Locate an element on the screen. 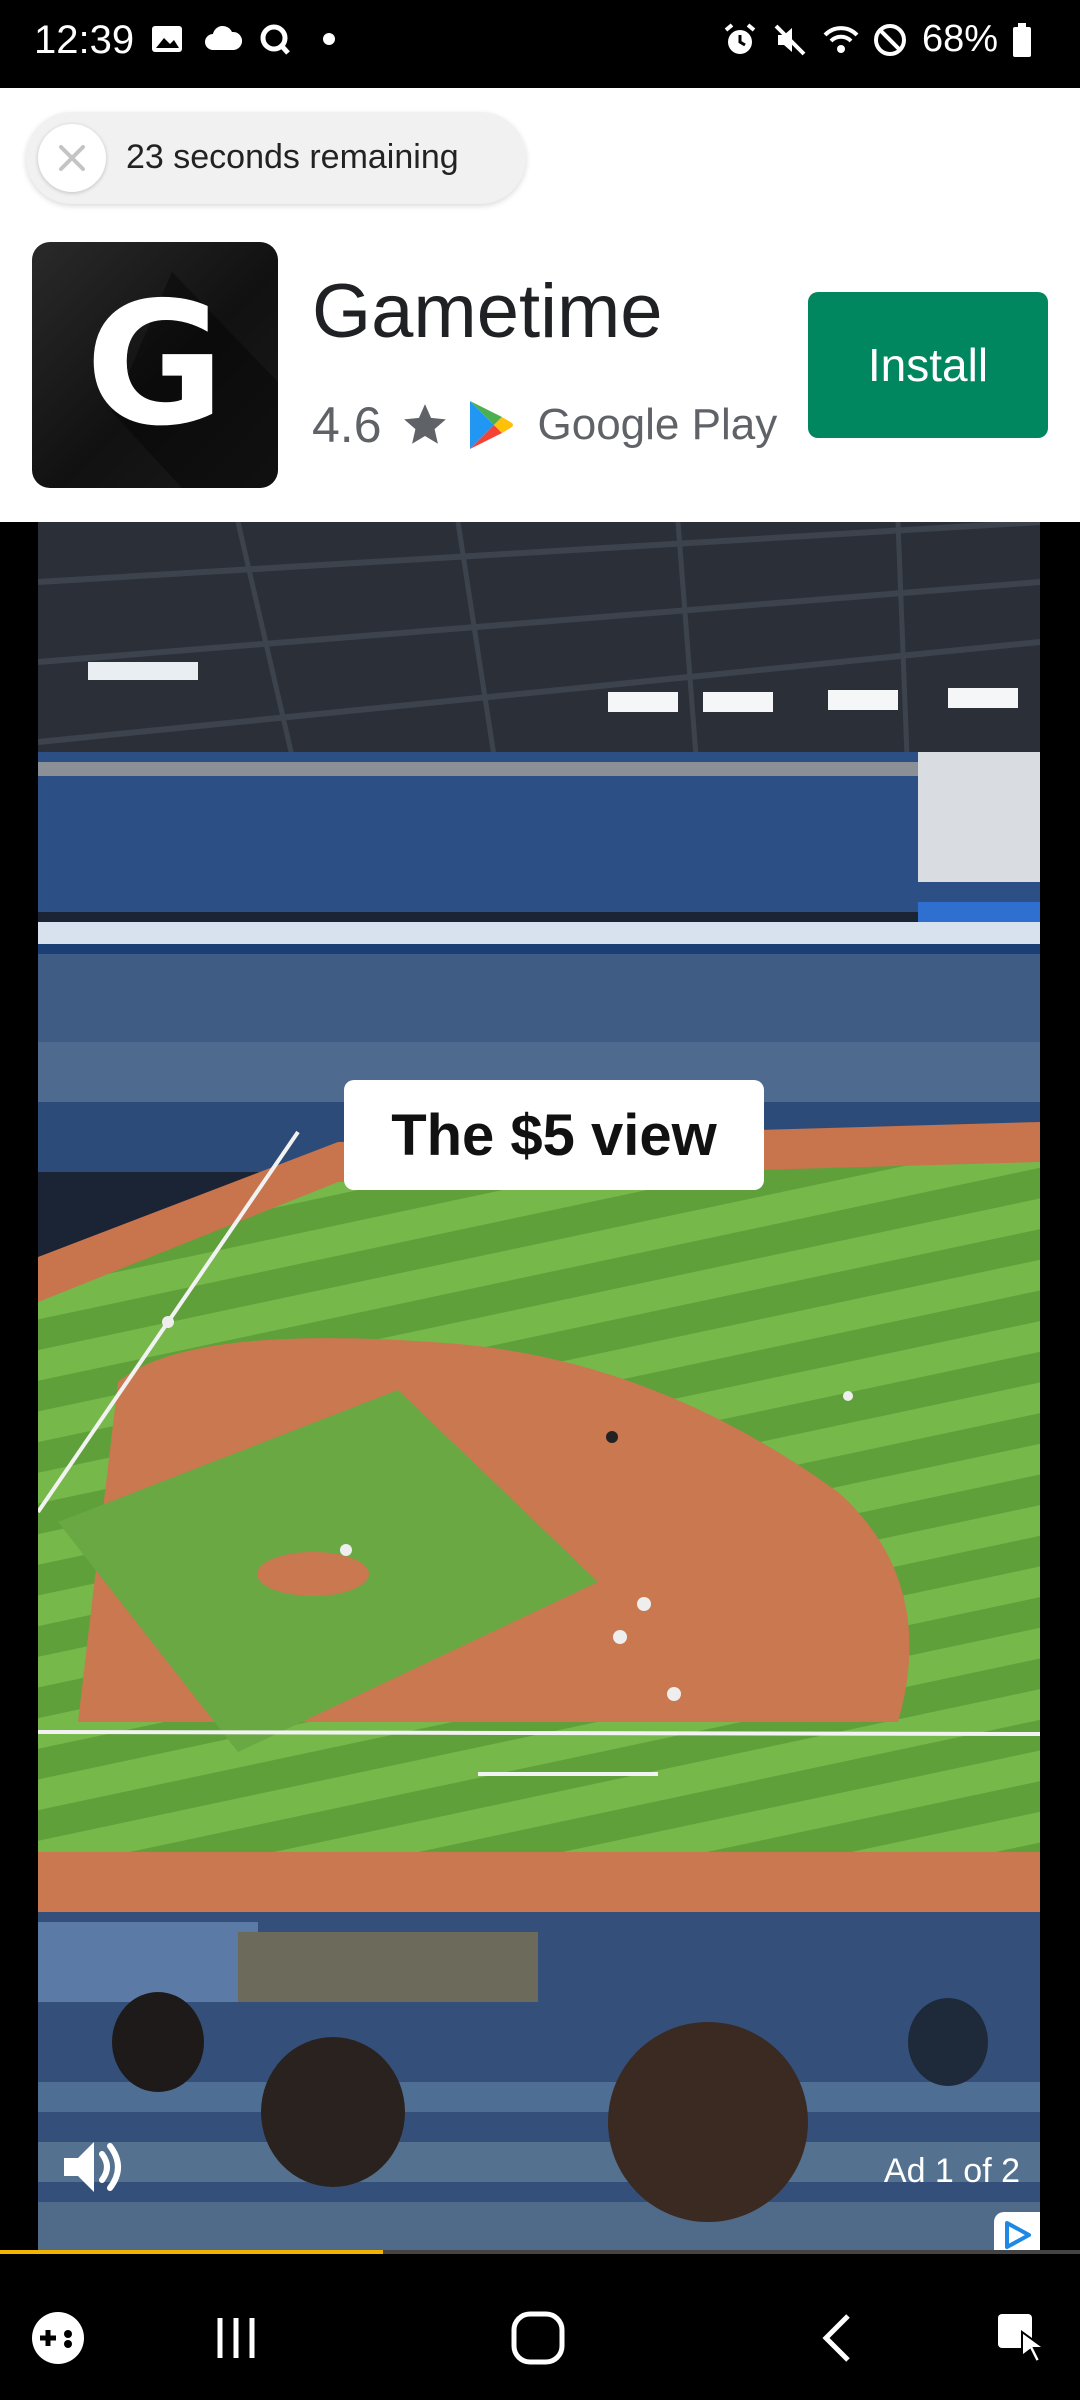  app-icon-letter: G is located at coordinates (155, 365).